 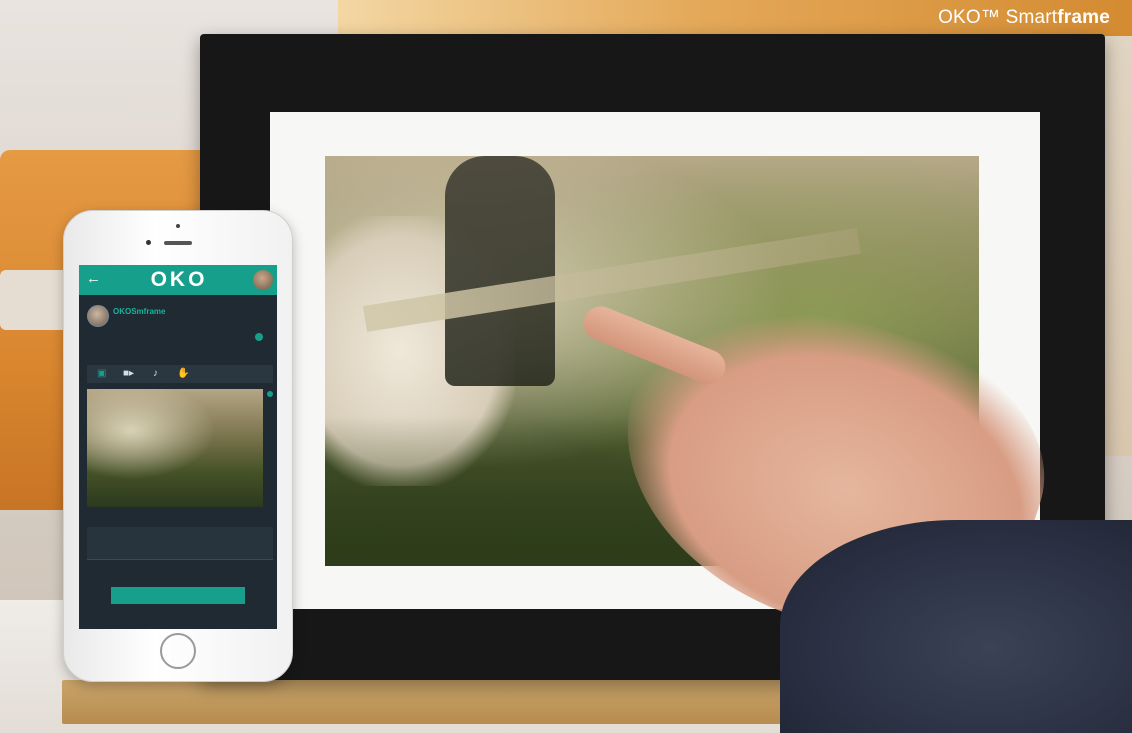 I want to click on brand-title: OKO™ Smartframe, so click(x=1024, y=17).